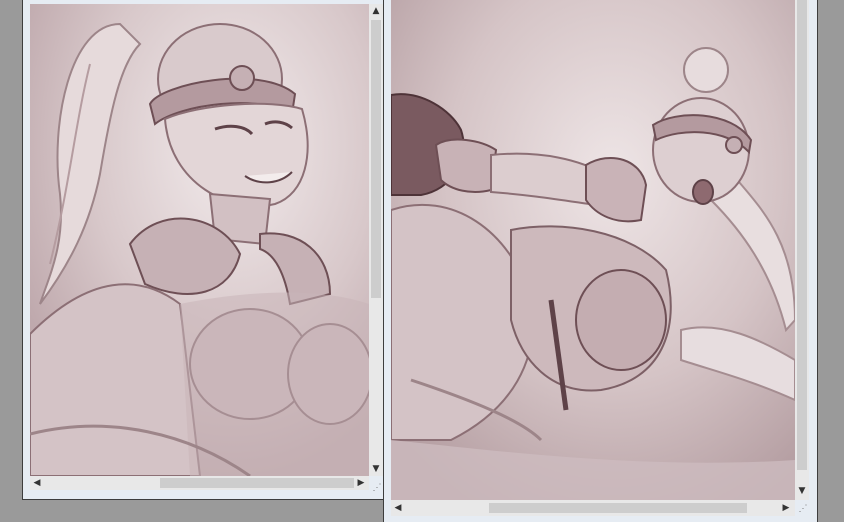 The height and width of the screenshot is (522, 844). I want to click on left-horizontal-scroll-thumb, so click(257, 483).